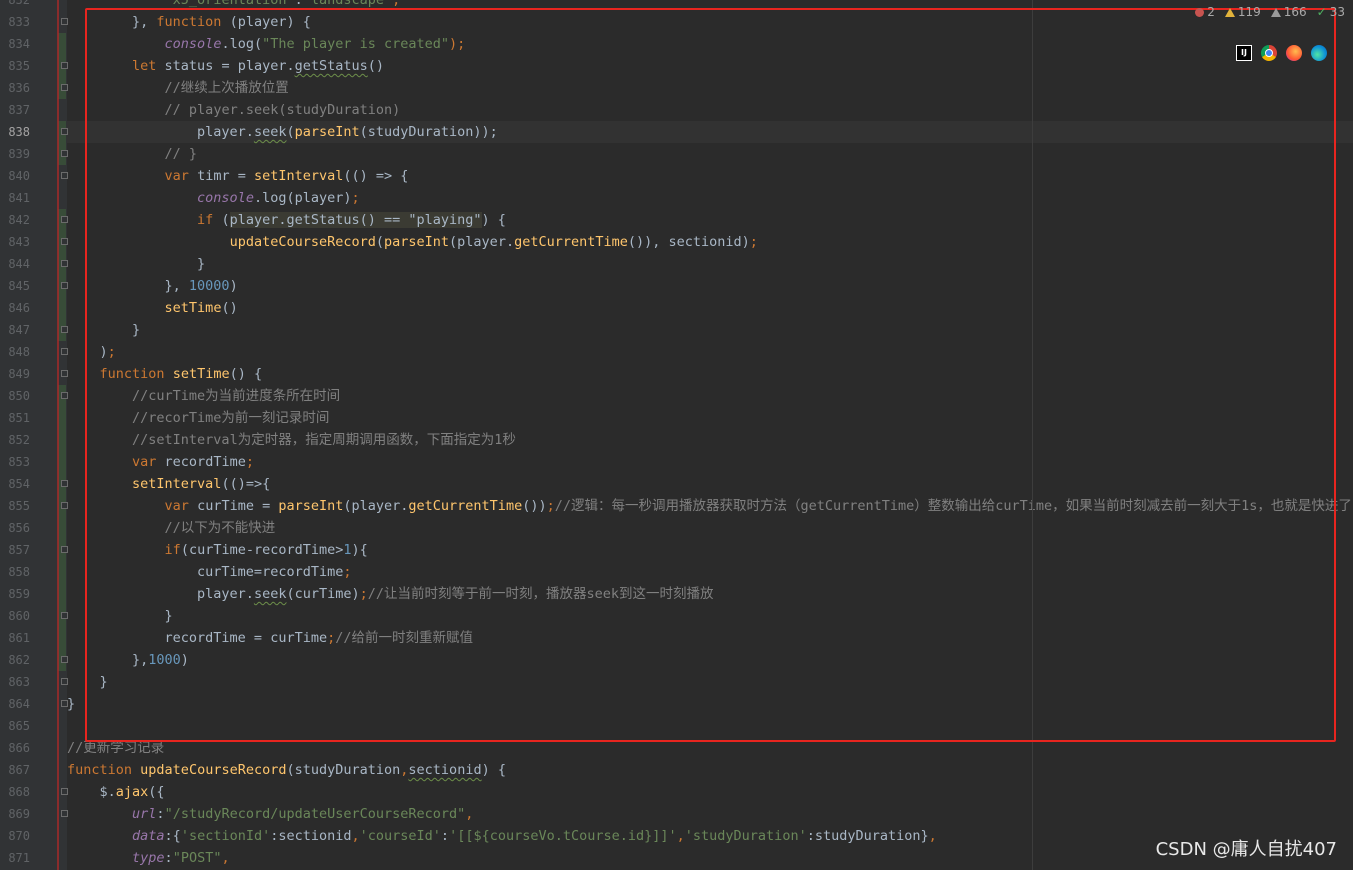  What do you see at coordinates (15, 792) in the screenshot?
I see `line-number: 868` at bounding box center [15, 792].